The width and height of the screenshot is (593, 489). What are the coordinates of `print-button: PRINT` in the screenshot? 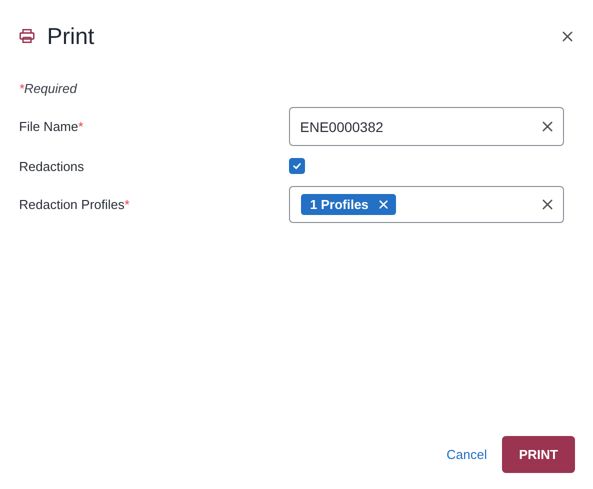 It's located at (538, 454).